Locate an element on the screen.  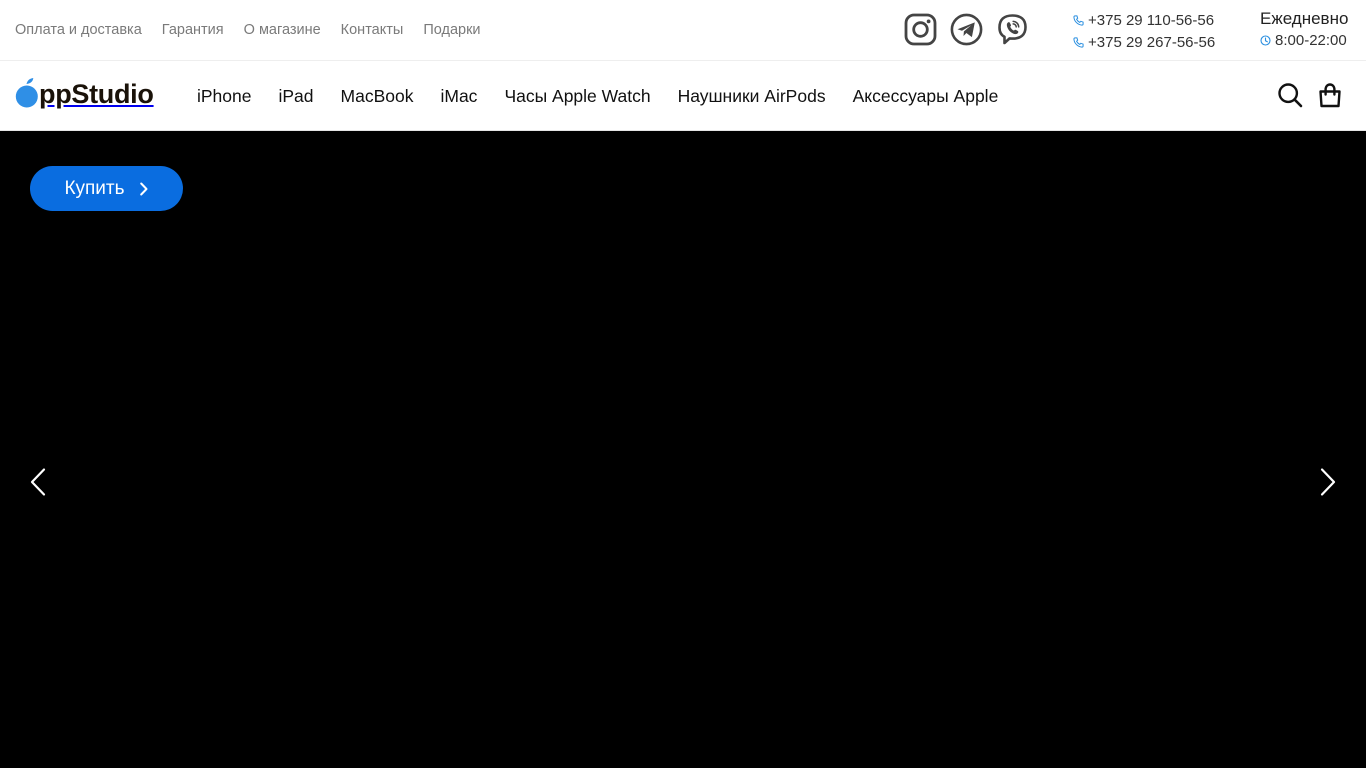
top-link-contacts: Контакты is located at coordinates (372, 30).